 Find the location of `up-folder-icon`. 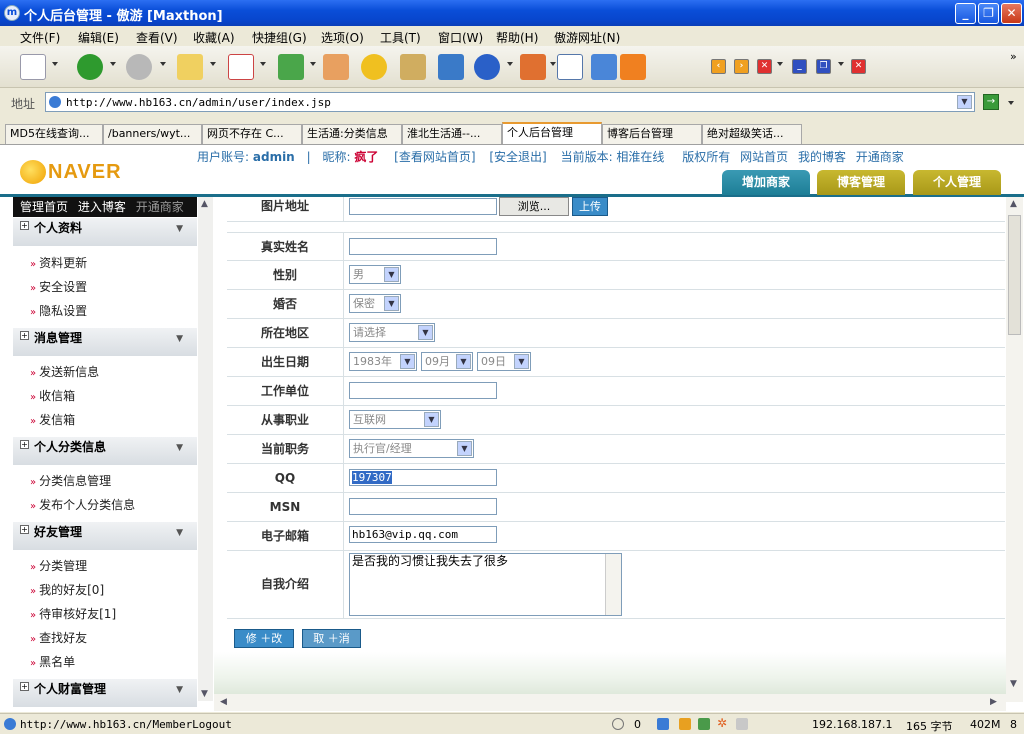

up-folder-icon is located at coordinates (190, 67).